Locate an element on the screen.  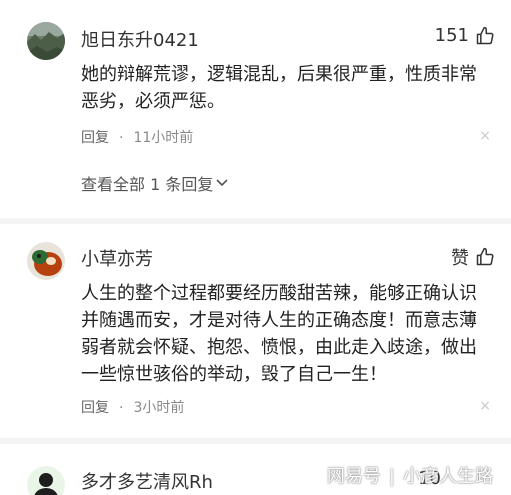
comment-meta: 回复 · 11小时前 is located at coordinates (137, 137).